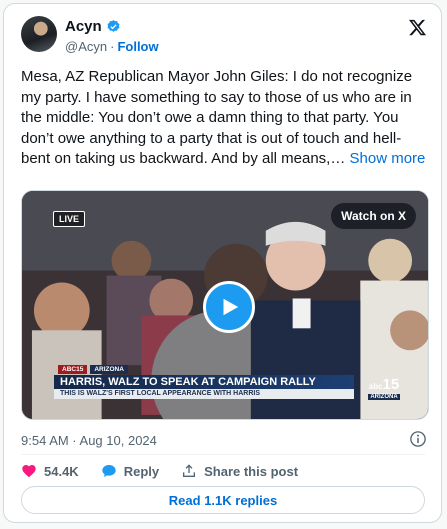 The height and width of the screenshot is (529, 447). Describe the element at coordinates (109, 471) in the screenshot. I see `reply-bubble-icon` at that location.